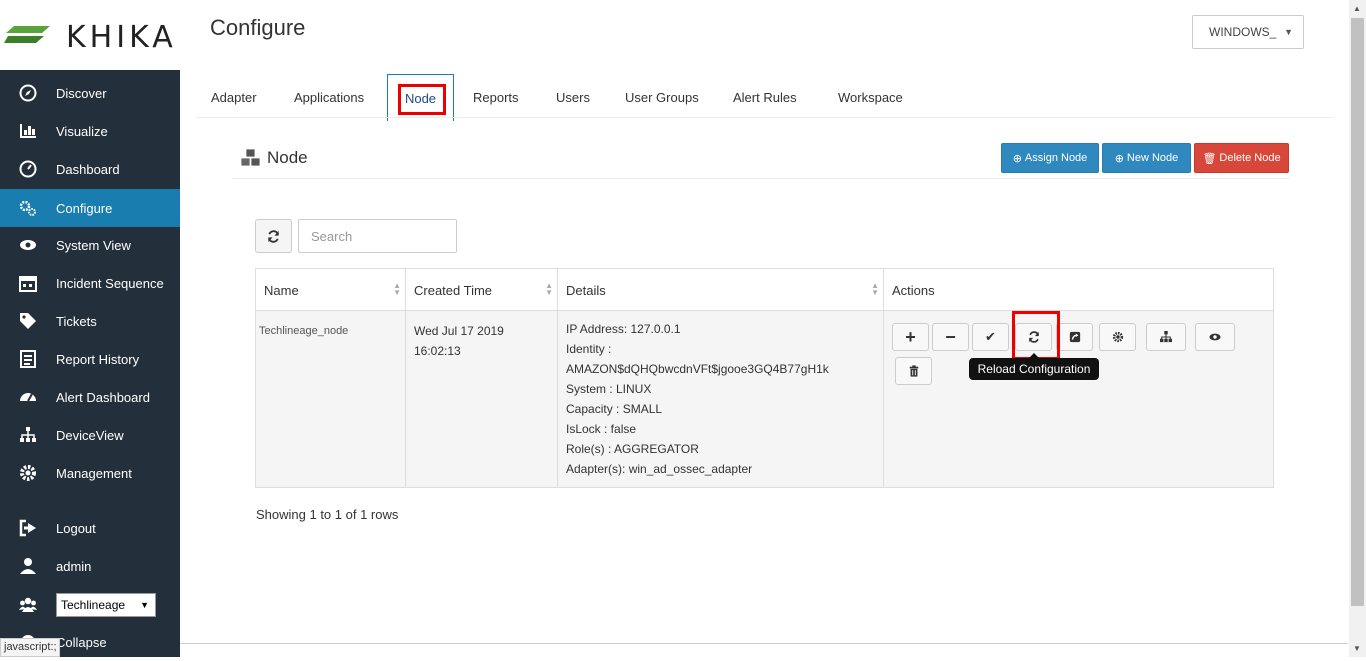 This screenshot has height=661, width=1366. What do you see at coordinates (482, 290) in the screenshot?
I see `column-header-created-time: Created Time ▲ ▼` at bounding box center [482, 290].